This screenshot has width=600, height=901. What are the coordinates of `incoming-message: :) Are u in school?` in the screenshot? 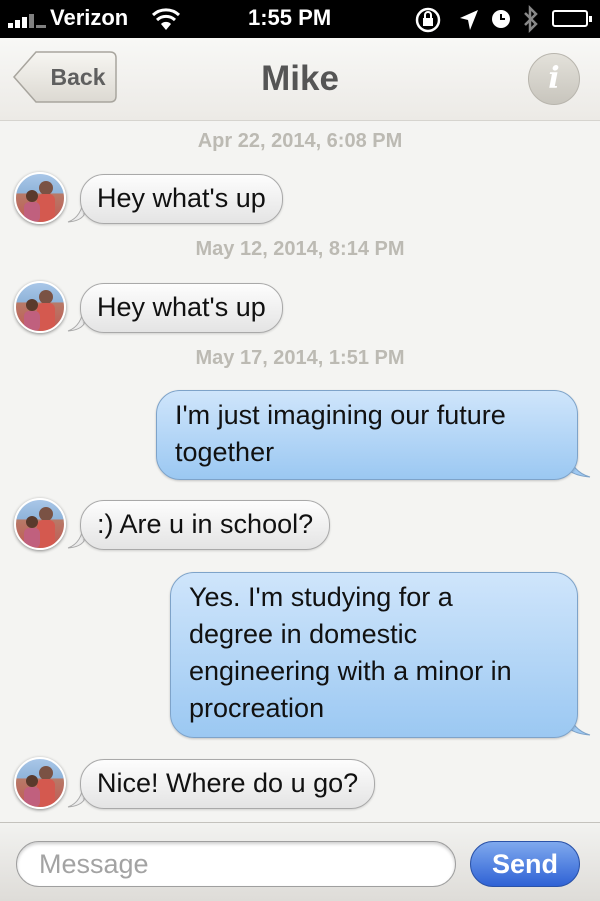 It's located at (205, 525).